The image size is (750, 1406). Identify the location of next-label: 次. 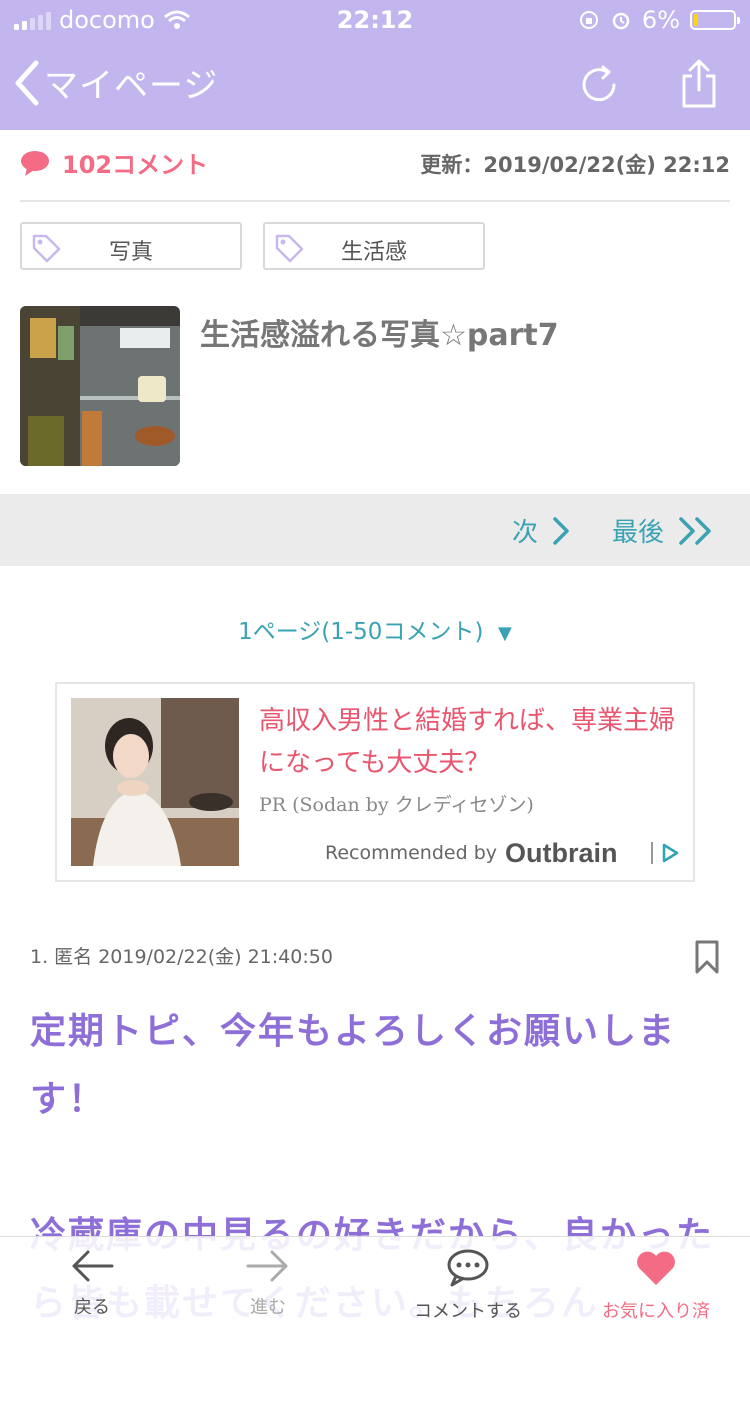
(525, 533).